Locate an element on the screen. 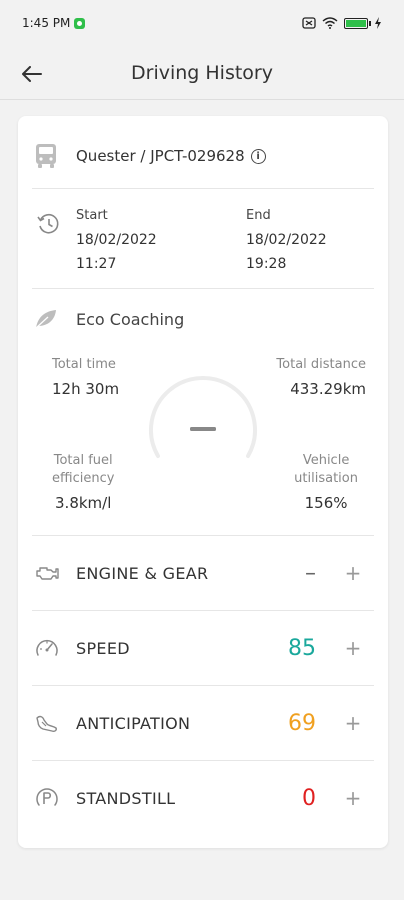 The image size is (404, 900). start-date: 18/02/2022 is located at coordinates (116, 240).